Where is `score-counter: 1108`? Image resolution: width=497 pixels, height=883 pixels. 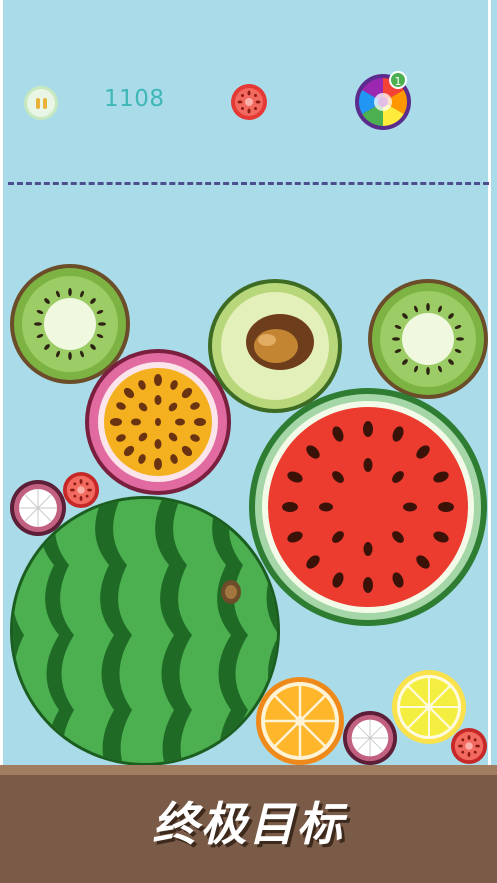
score-counter: 1108 is located at coordinates (134, 99).